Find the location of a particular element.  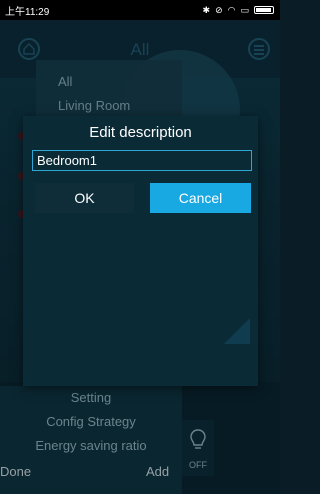

sim-icon: ▭ is located at coordinates (244, 9).